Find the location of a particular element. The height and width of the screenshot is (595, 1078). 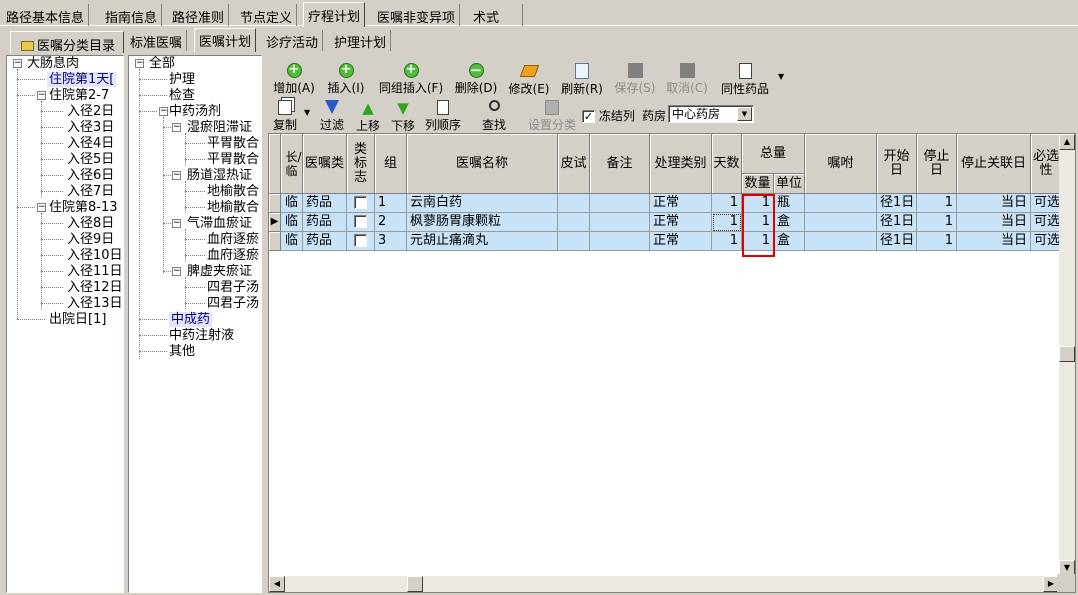

cell-instruction is located at coordinates (841, 222).